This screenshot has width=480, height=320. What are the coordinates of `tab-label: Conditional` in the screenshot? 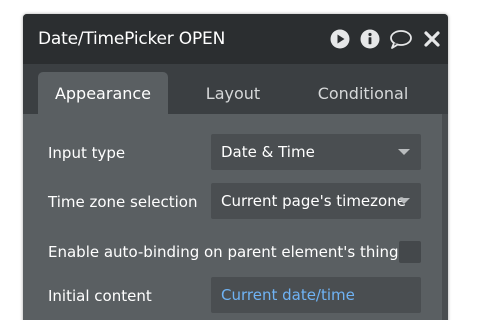 It's located at (363, 93).